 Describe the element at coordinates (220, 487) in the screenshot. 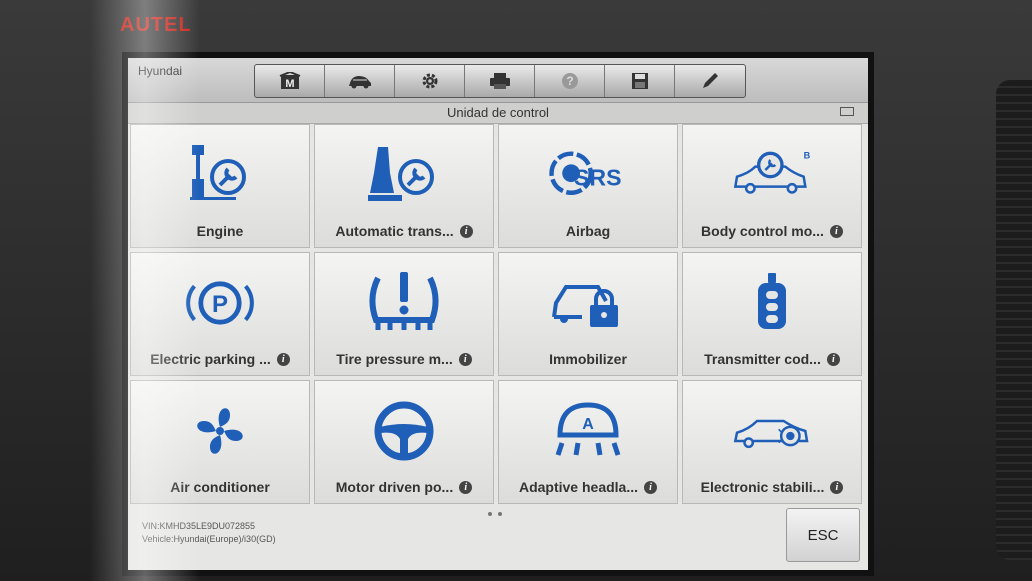

I see `tile-label: Air conditioner` at that location.